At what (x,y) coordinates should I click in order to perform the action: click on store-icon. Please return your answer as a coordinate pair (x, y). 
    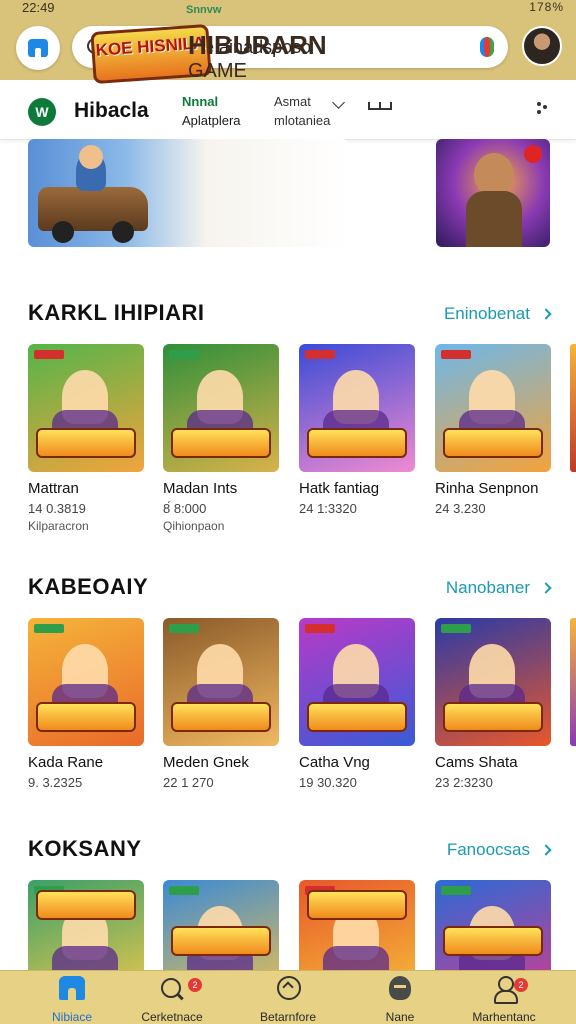
    Looking at the image, I should click on (38, 48).